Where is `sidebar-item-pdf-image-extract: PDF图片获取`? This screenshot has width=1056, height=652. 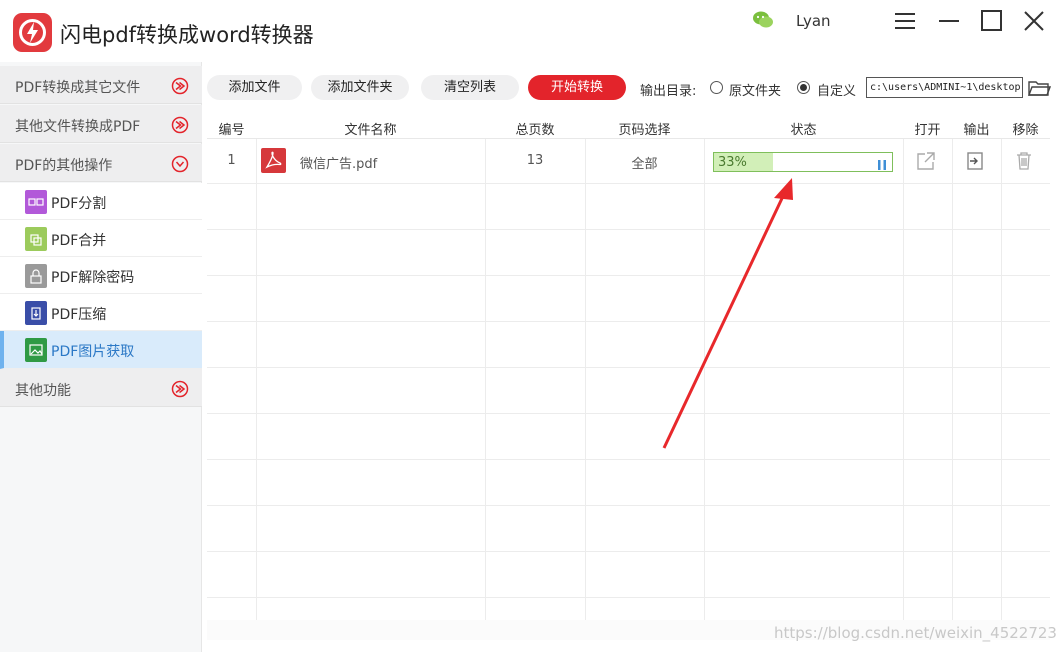 sidebar-item-pdf-image-extract: PDF图片获取 is located at coordinates (101, 350).